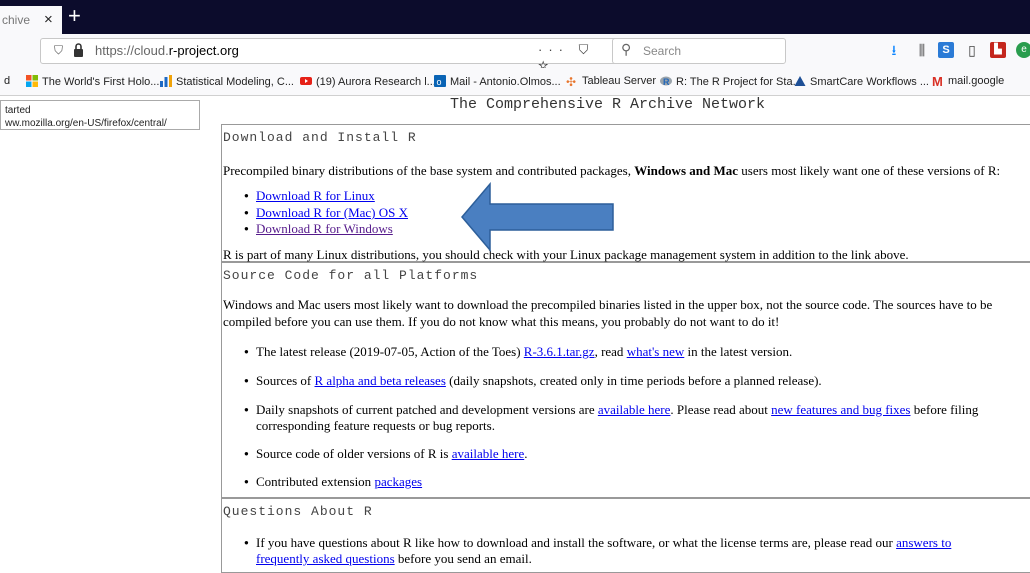 This screenshot has height=573, width=1030. Describe the element at coordinates (74, 16) in the screenshot. I see `new-tab-button: +` at that location.